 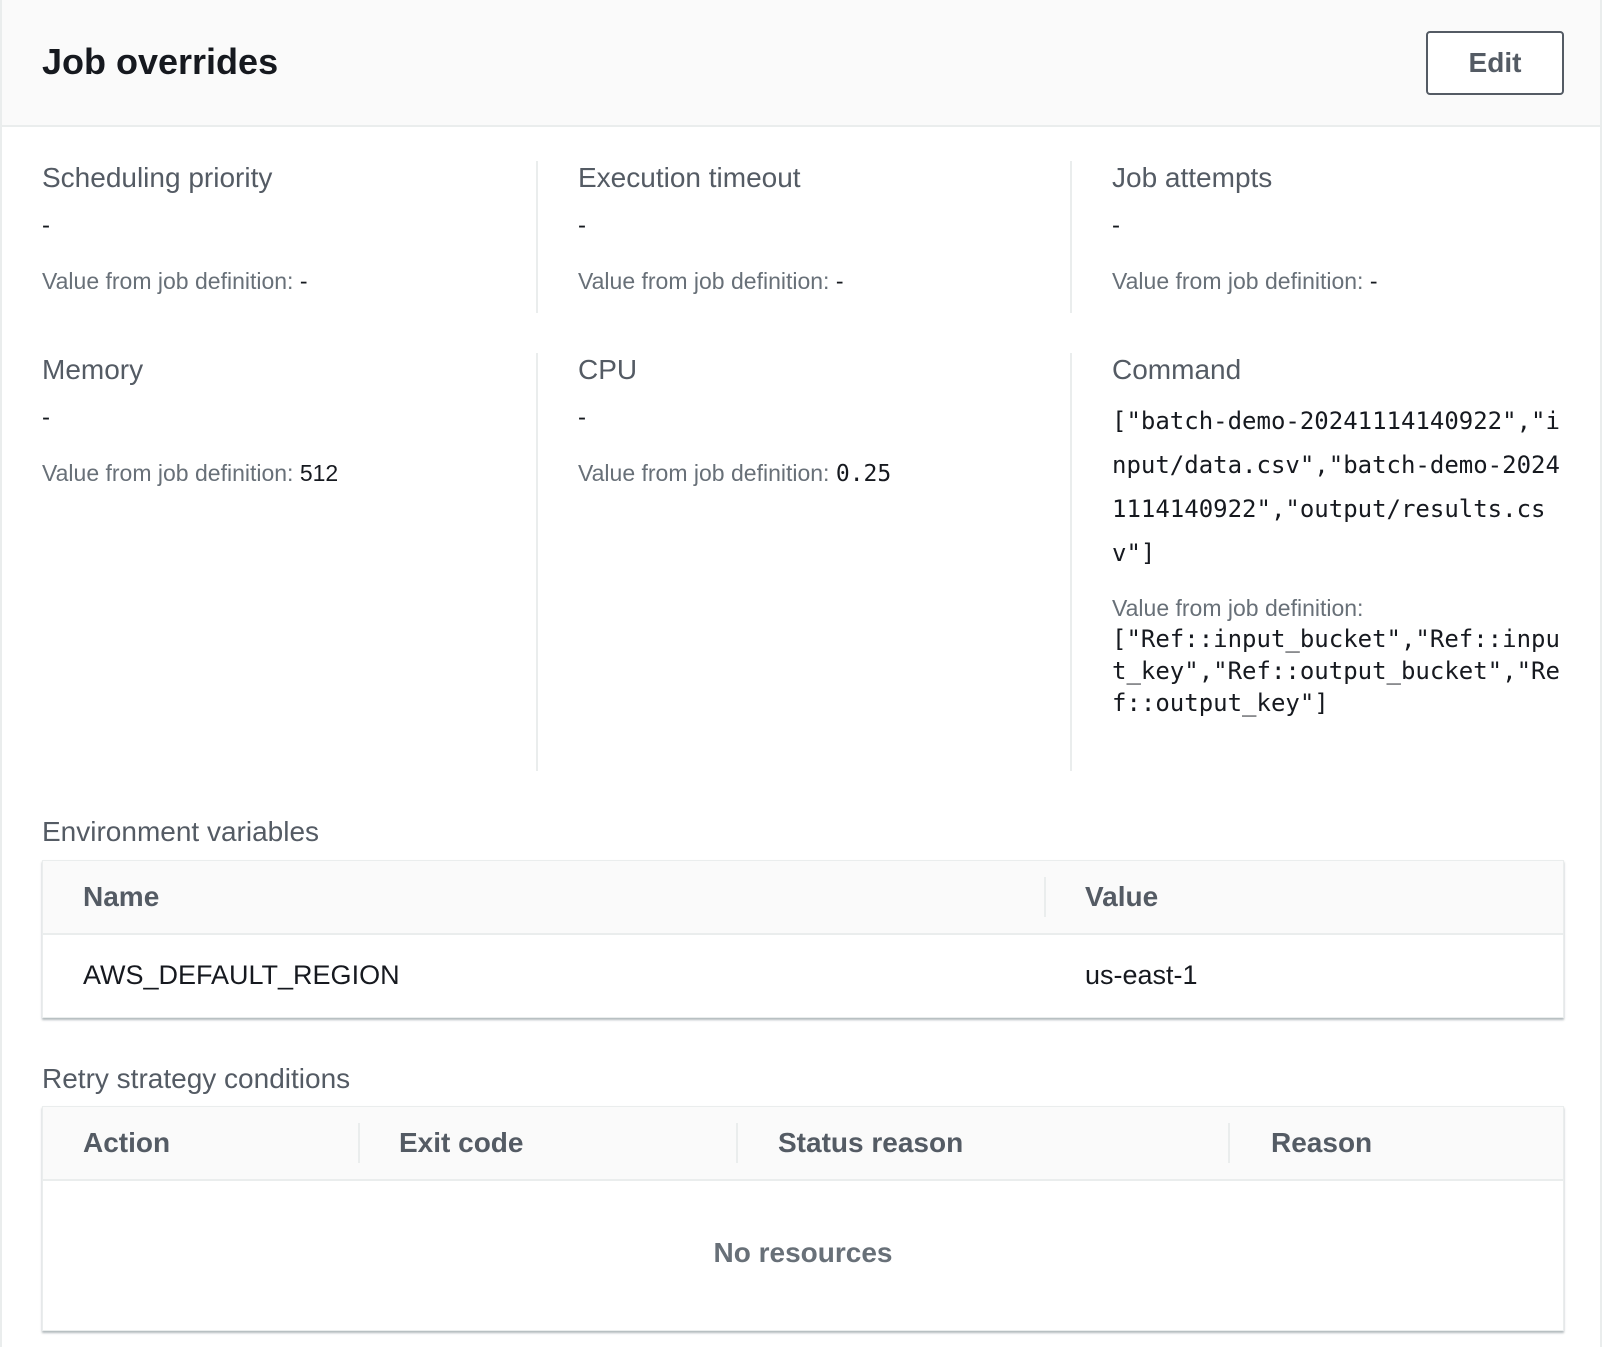 I want to click on job-attempts-default: Value from job definition: -, so click(x=1352, y=281).